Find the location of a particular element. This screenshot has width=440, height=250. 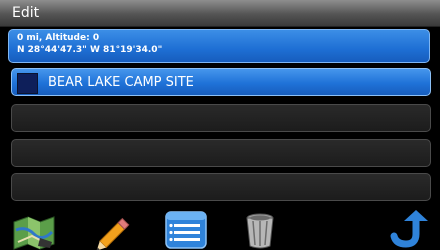

back-button is located at coordinates (406, 229).